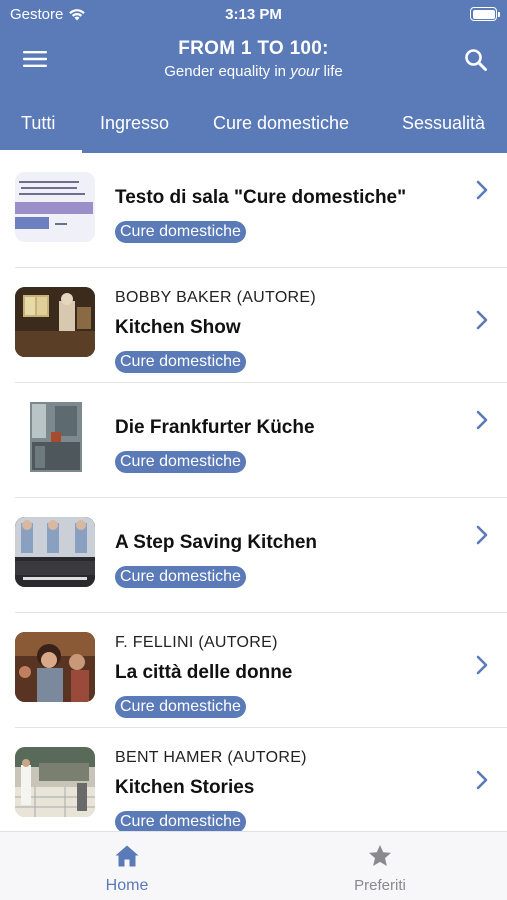 The image size is (507, 900). I want to click on kitchen-photo-thumbnail, so click(55, 322).